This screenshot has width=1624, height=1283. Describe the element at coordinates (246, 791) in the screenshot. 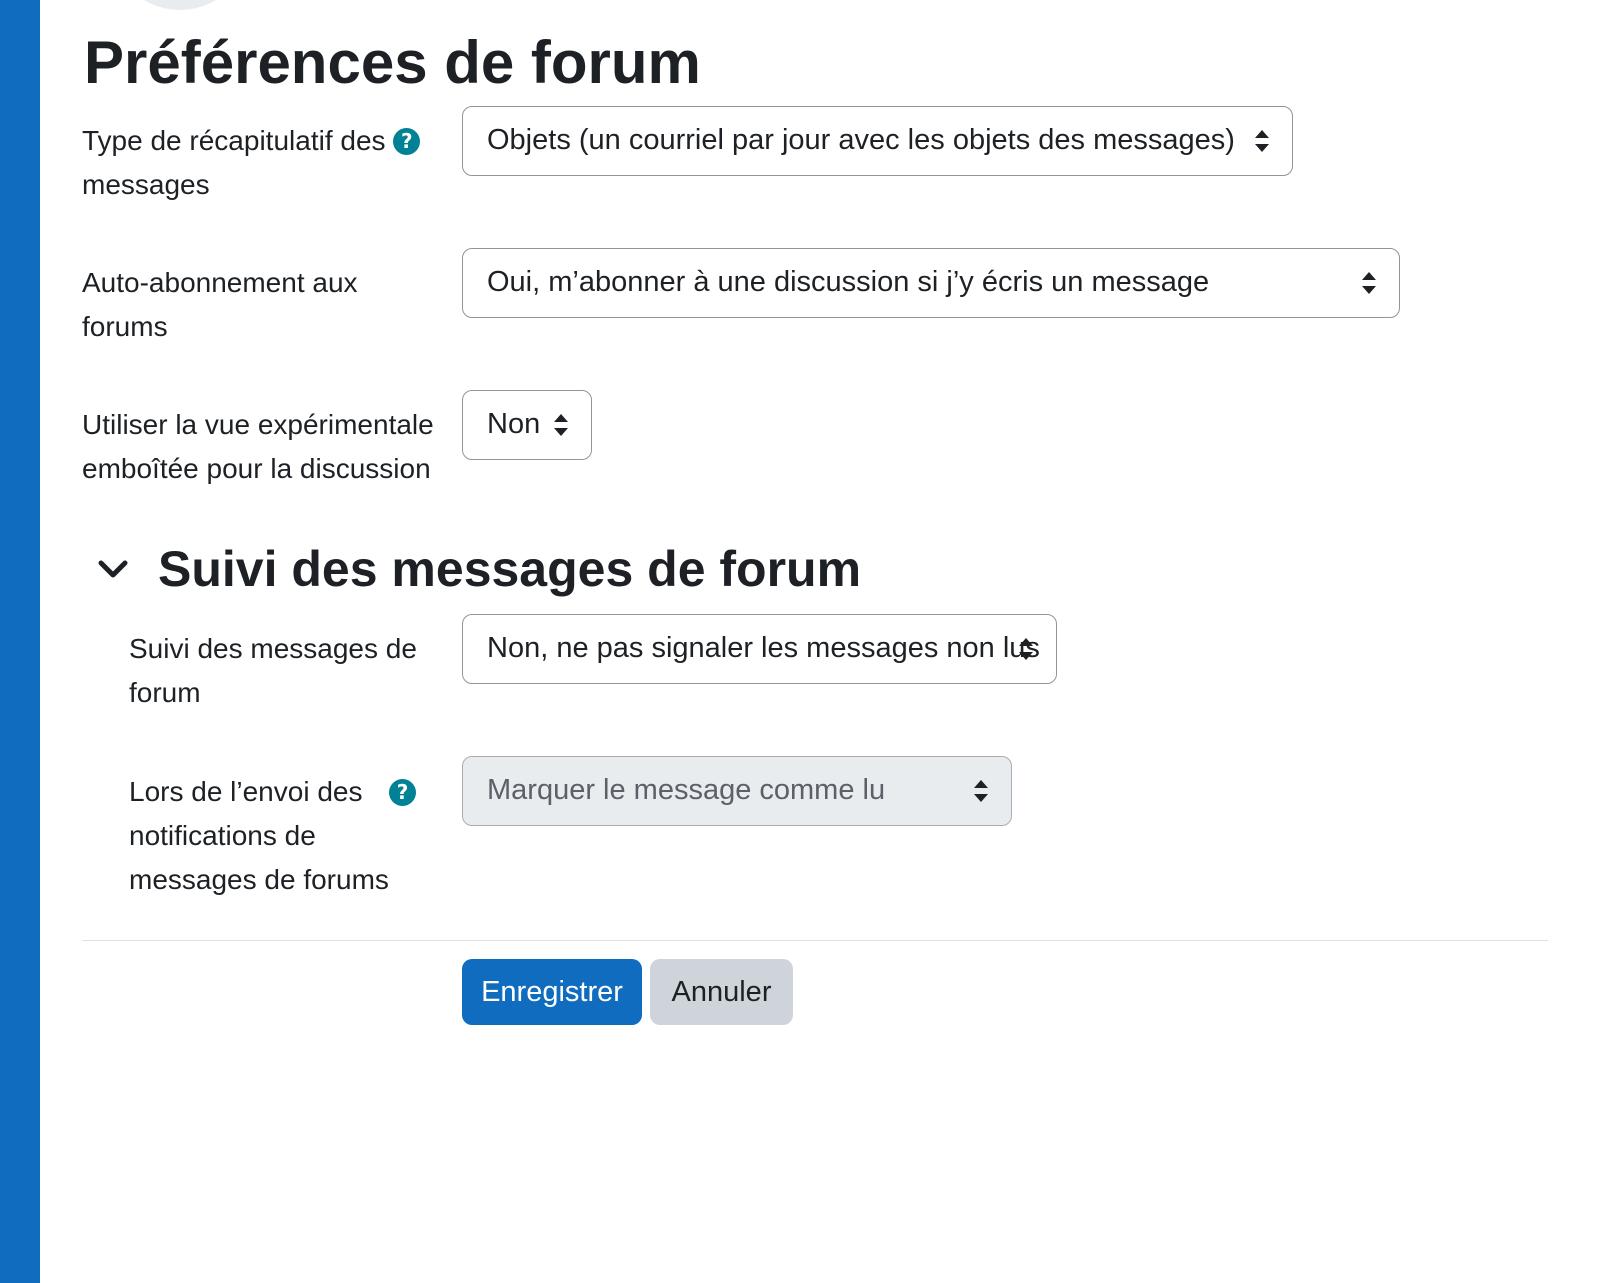

I see `mark-read-label-line1: Lors de l’envoi des` at that location.